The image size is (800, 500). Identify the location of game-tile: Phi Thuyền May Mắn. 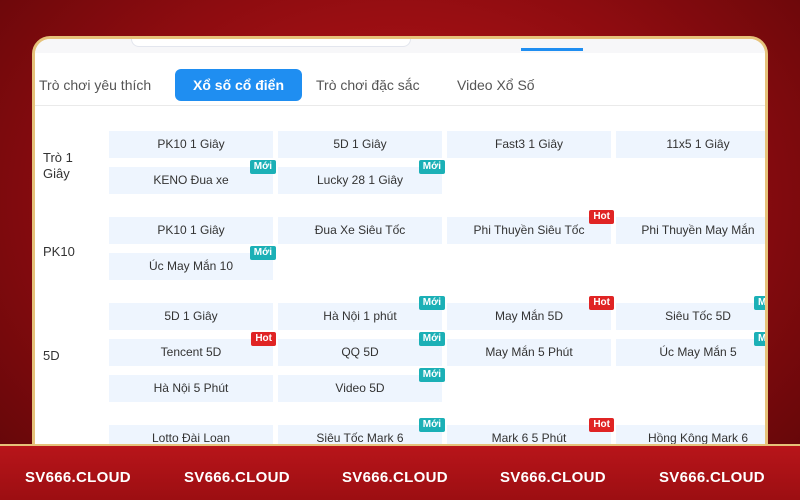
(690, 230).